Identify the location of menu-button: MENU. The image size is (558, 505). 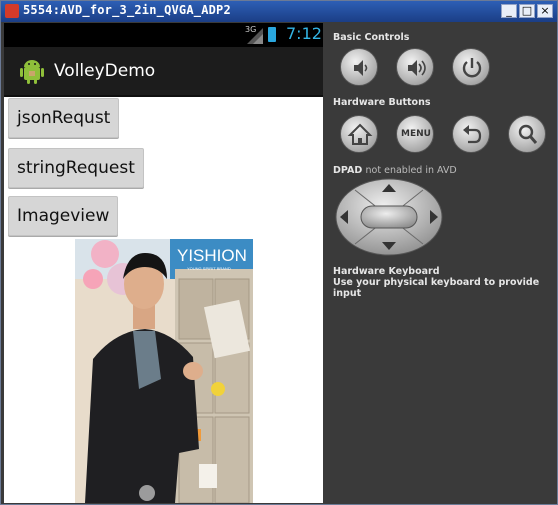
(415, 134).